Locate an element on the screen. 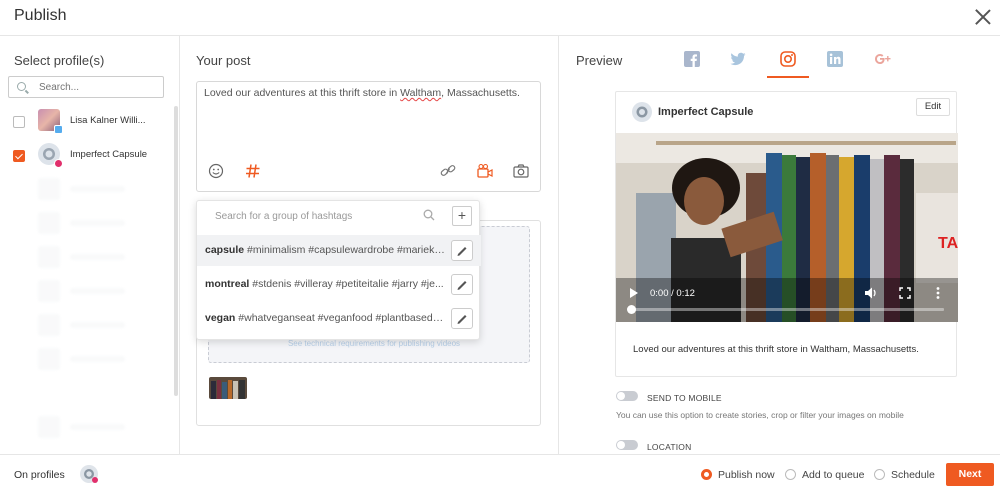 The width and height of the screenshot is (1000, 488). schedule-radio is located at coordinates (879, 474).